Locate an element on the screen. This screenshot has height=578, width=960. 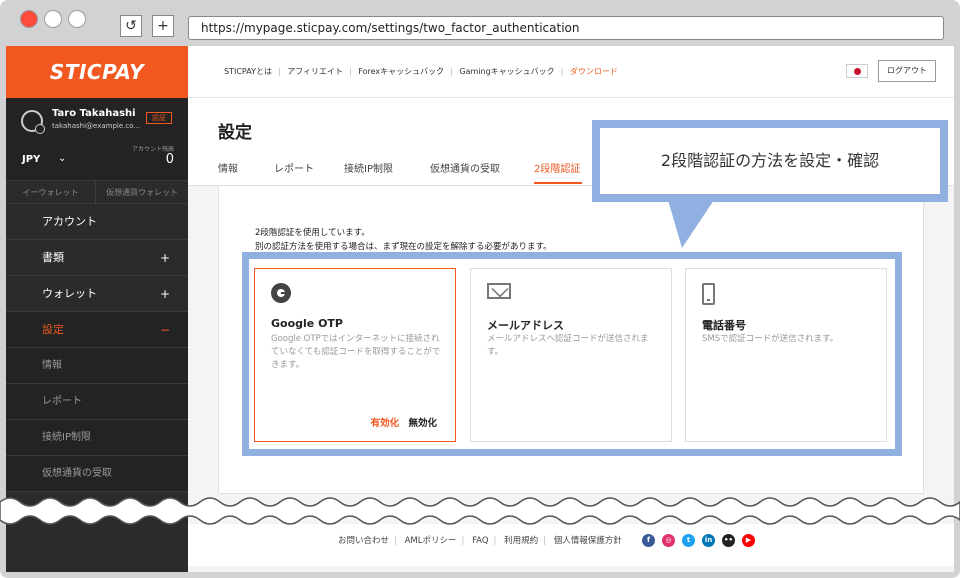
sticpay-logo: STICPAY is located at coordinates (97, 72).